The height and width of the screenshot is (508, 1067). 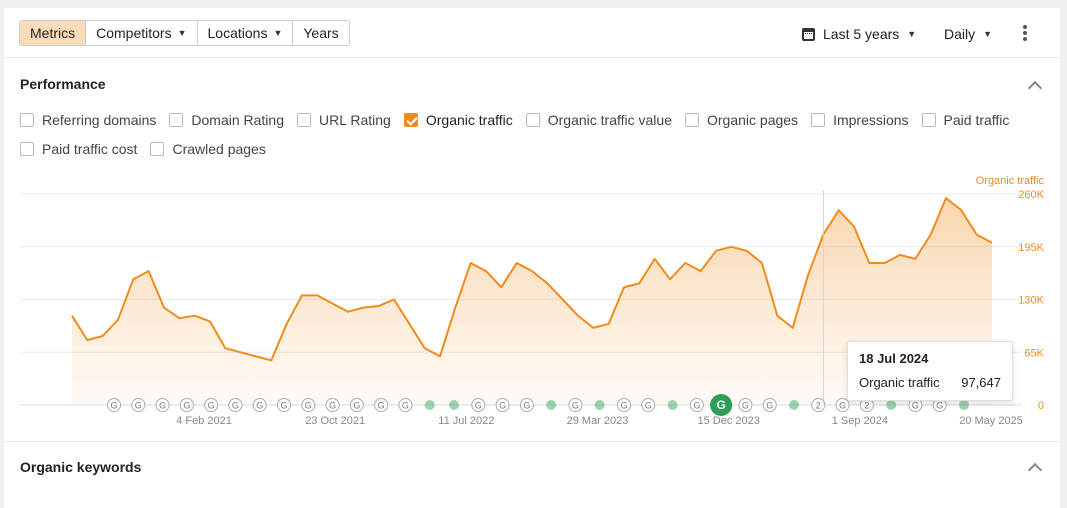 I want to click on metric-organic-pages: Organic pages, so click(x=741, y=120).